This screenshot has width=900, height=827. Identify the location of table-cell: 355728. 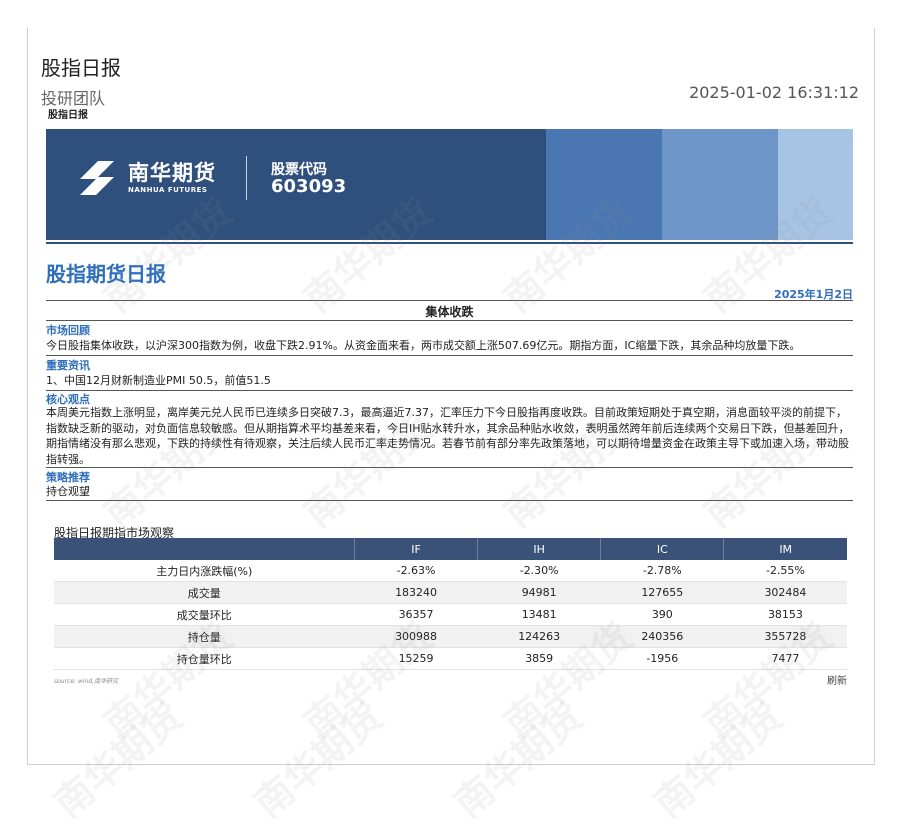
(785, 636).